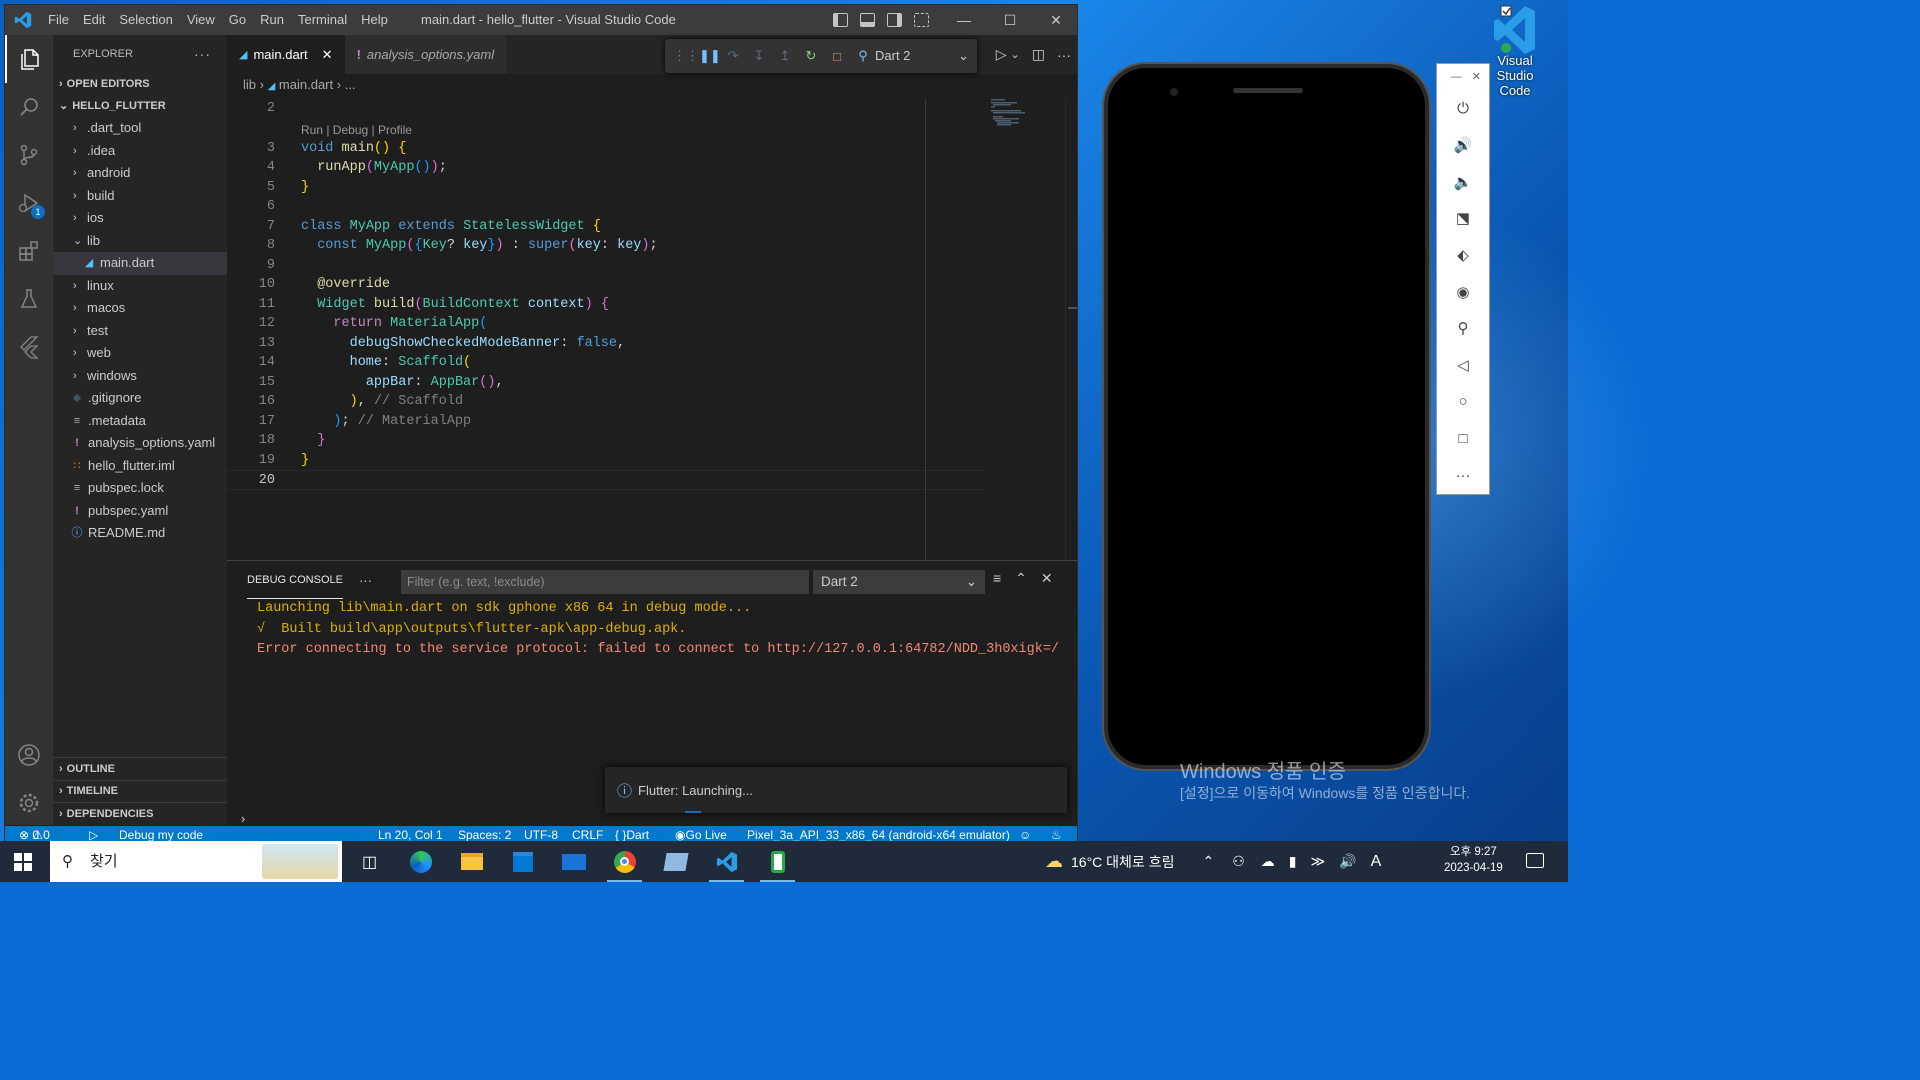  Describe the element at coordinates (1476, 77) in the screenshot. I see `emu-close-icon: ✕` at that location.